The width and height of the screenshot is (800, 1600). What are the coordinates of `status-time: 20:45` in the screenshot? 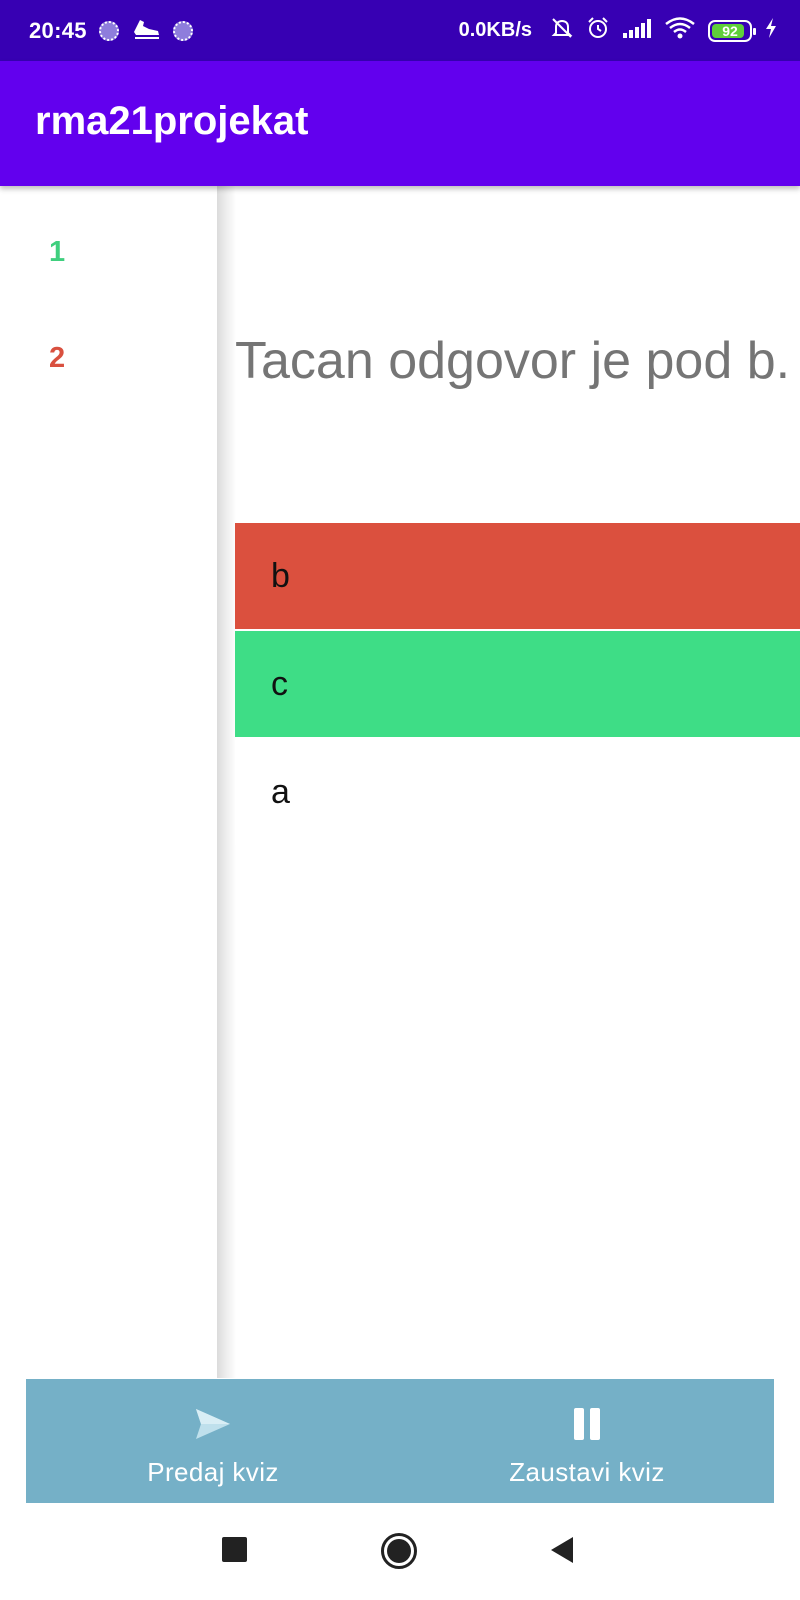 It's located at (58, 30).